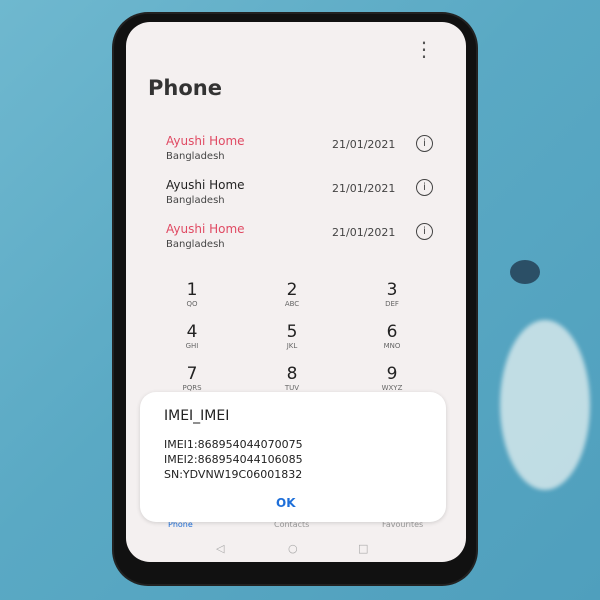 The height and width of the screenshot is (600, 600). What do you see at coordinates (233, 459) in the screenshot?
I see `imei2-text: IMEI2:868954044106085` at bounding box center [233, 459].